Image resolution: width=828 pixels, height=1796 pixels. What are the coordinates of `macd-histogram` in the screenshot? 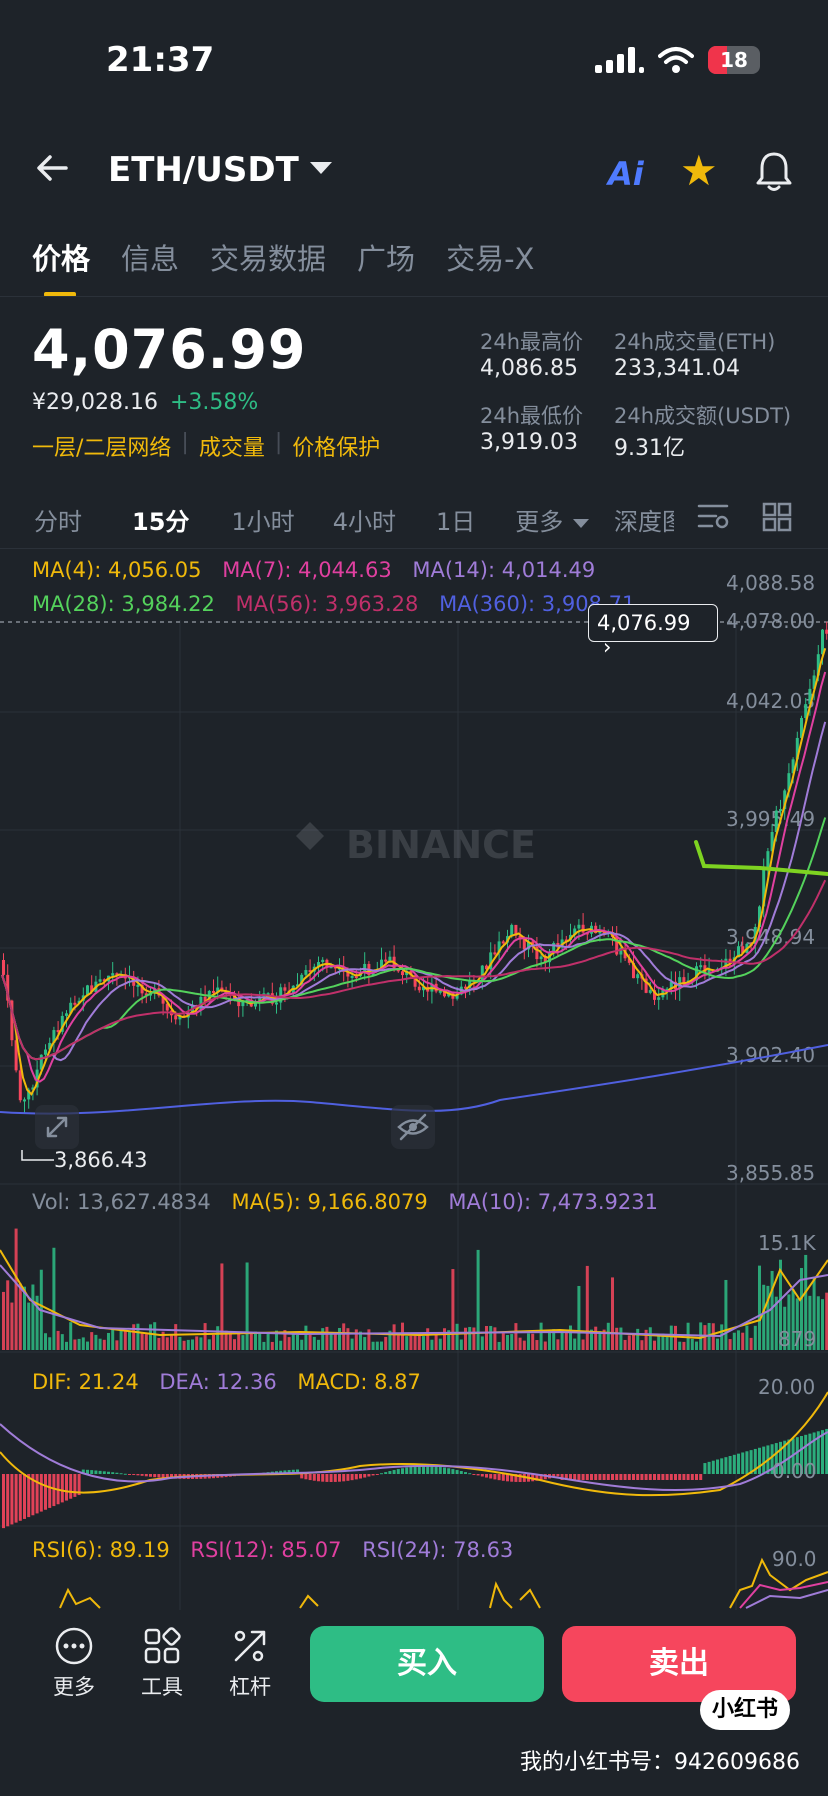 It's located at (415, 1478).